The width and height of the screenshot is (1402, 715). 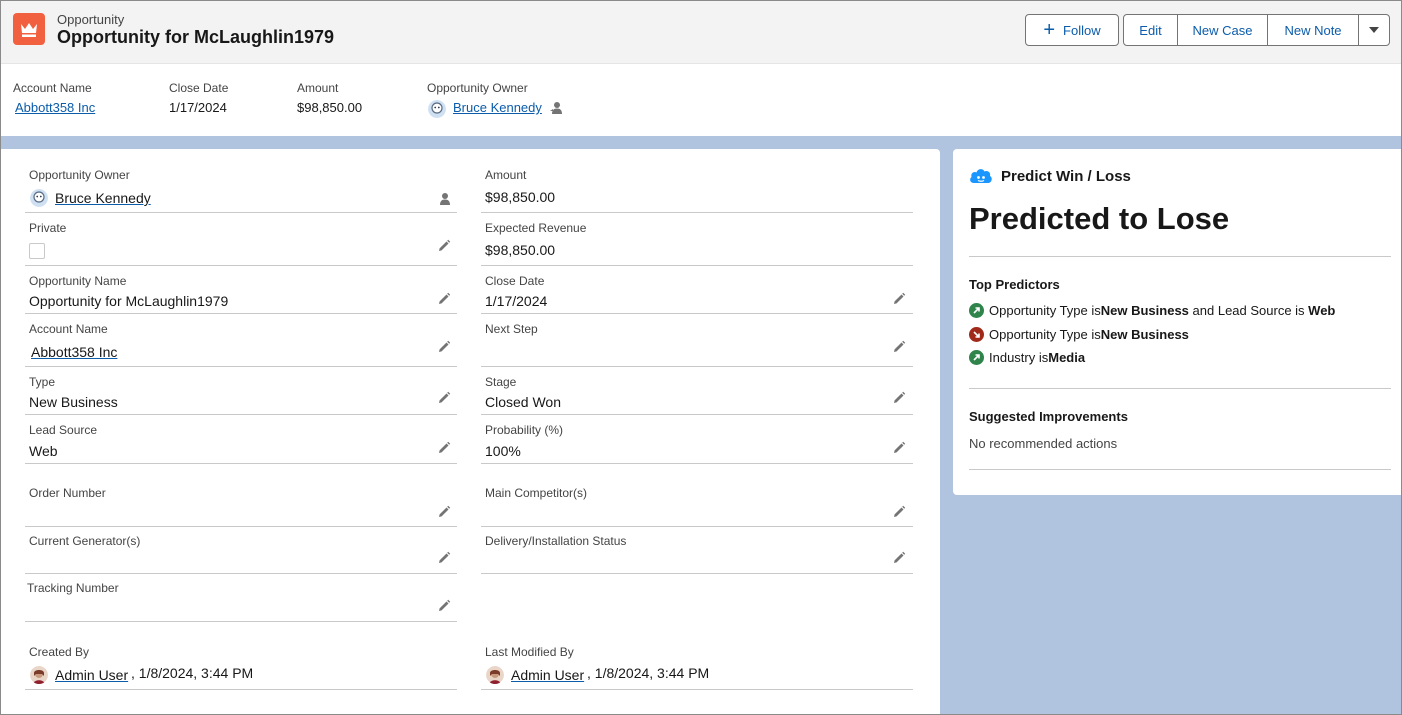 I want to click on private-checkbox, so click(x=37, y=251).